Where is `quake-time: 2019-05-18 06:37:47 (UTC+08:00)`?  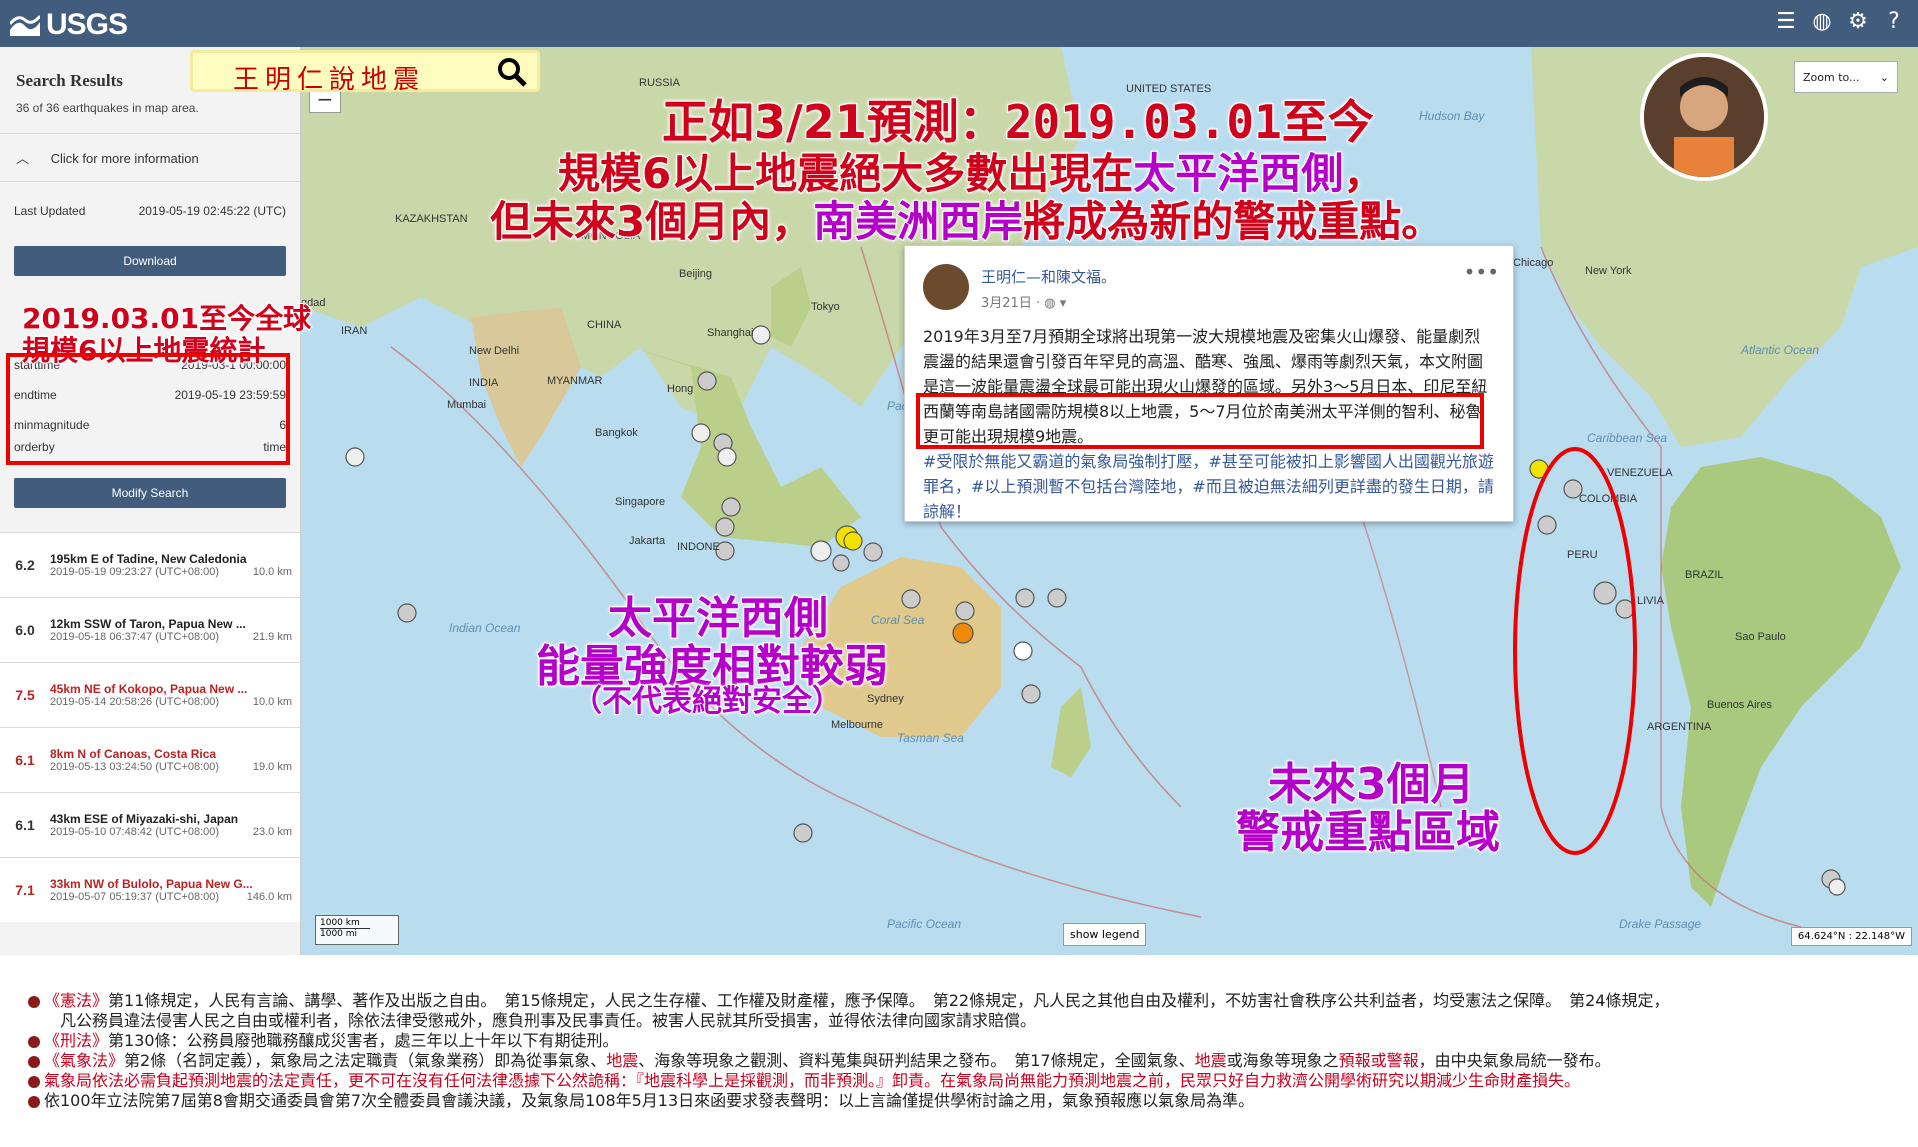 quake-time: 2019-05-18 06:37:47 (UTC+08:00) is located at coordinates (135, 637).